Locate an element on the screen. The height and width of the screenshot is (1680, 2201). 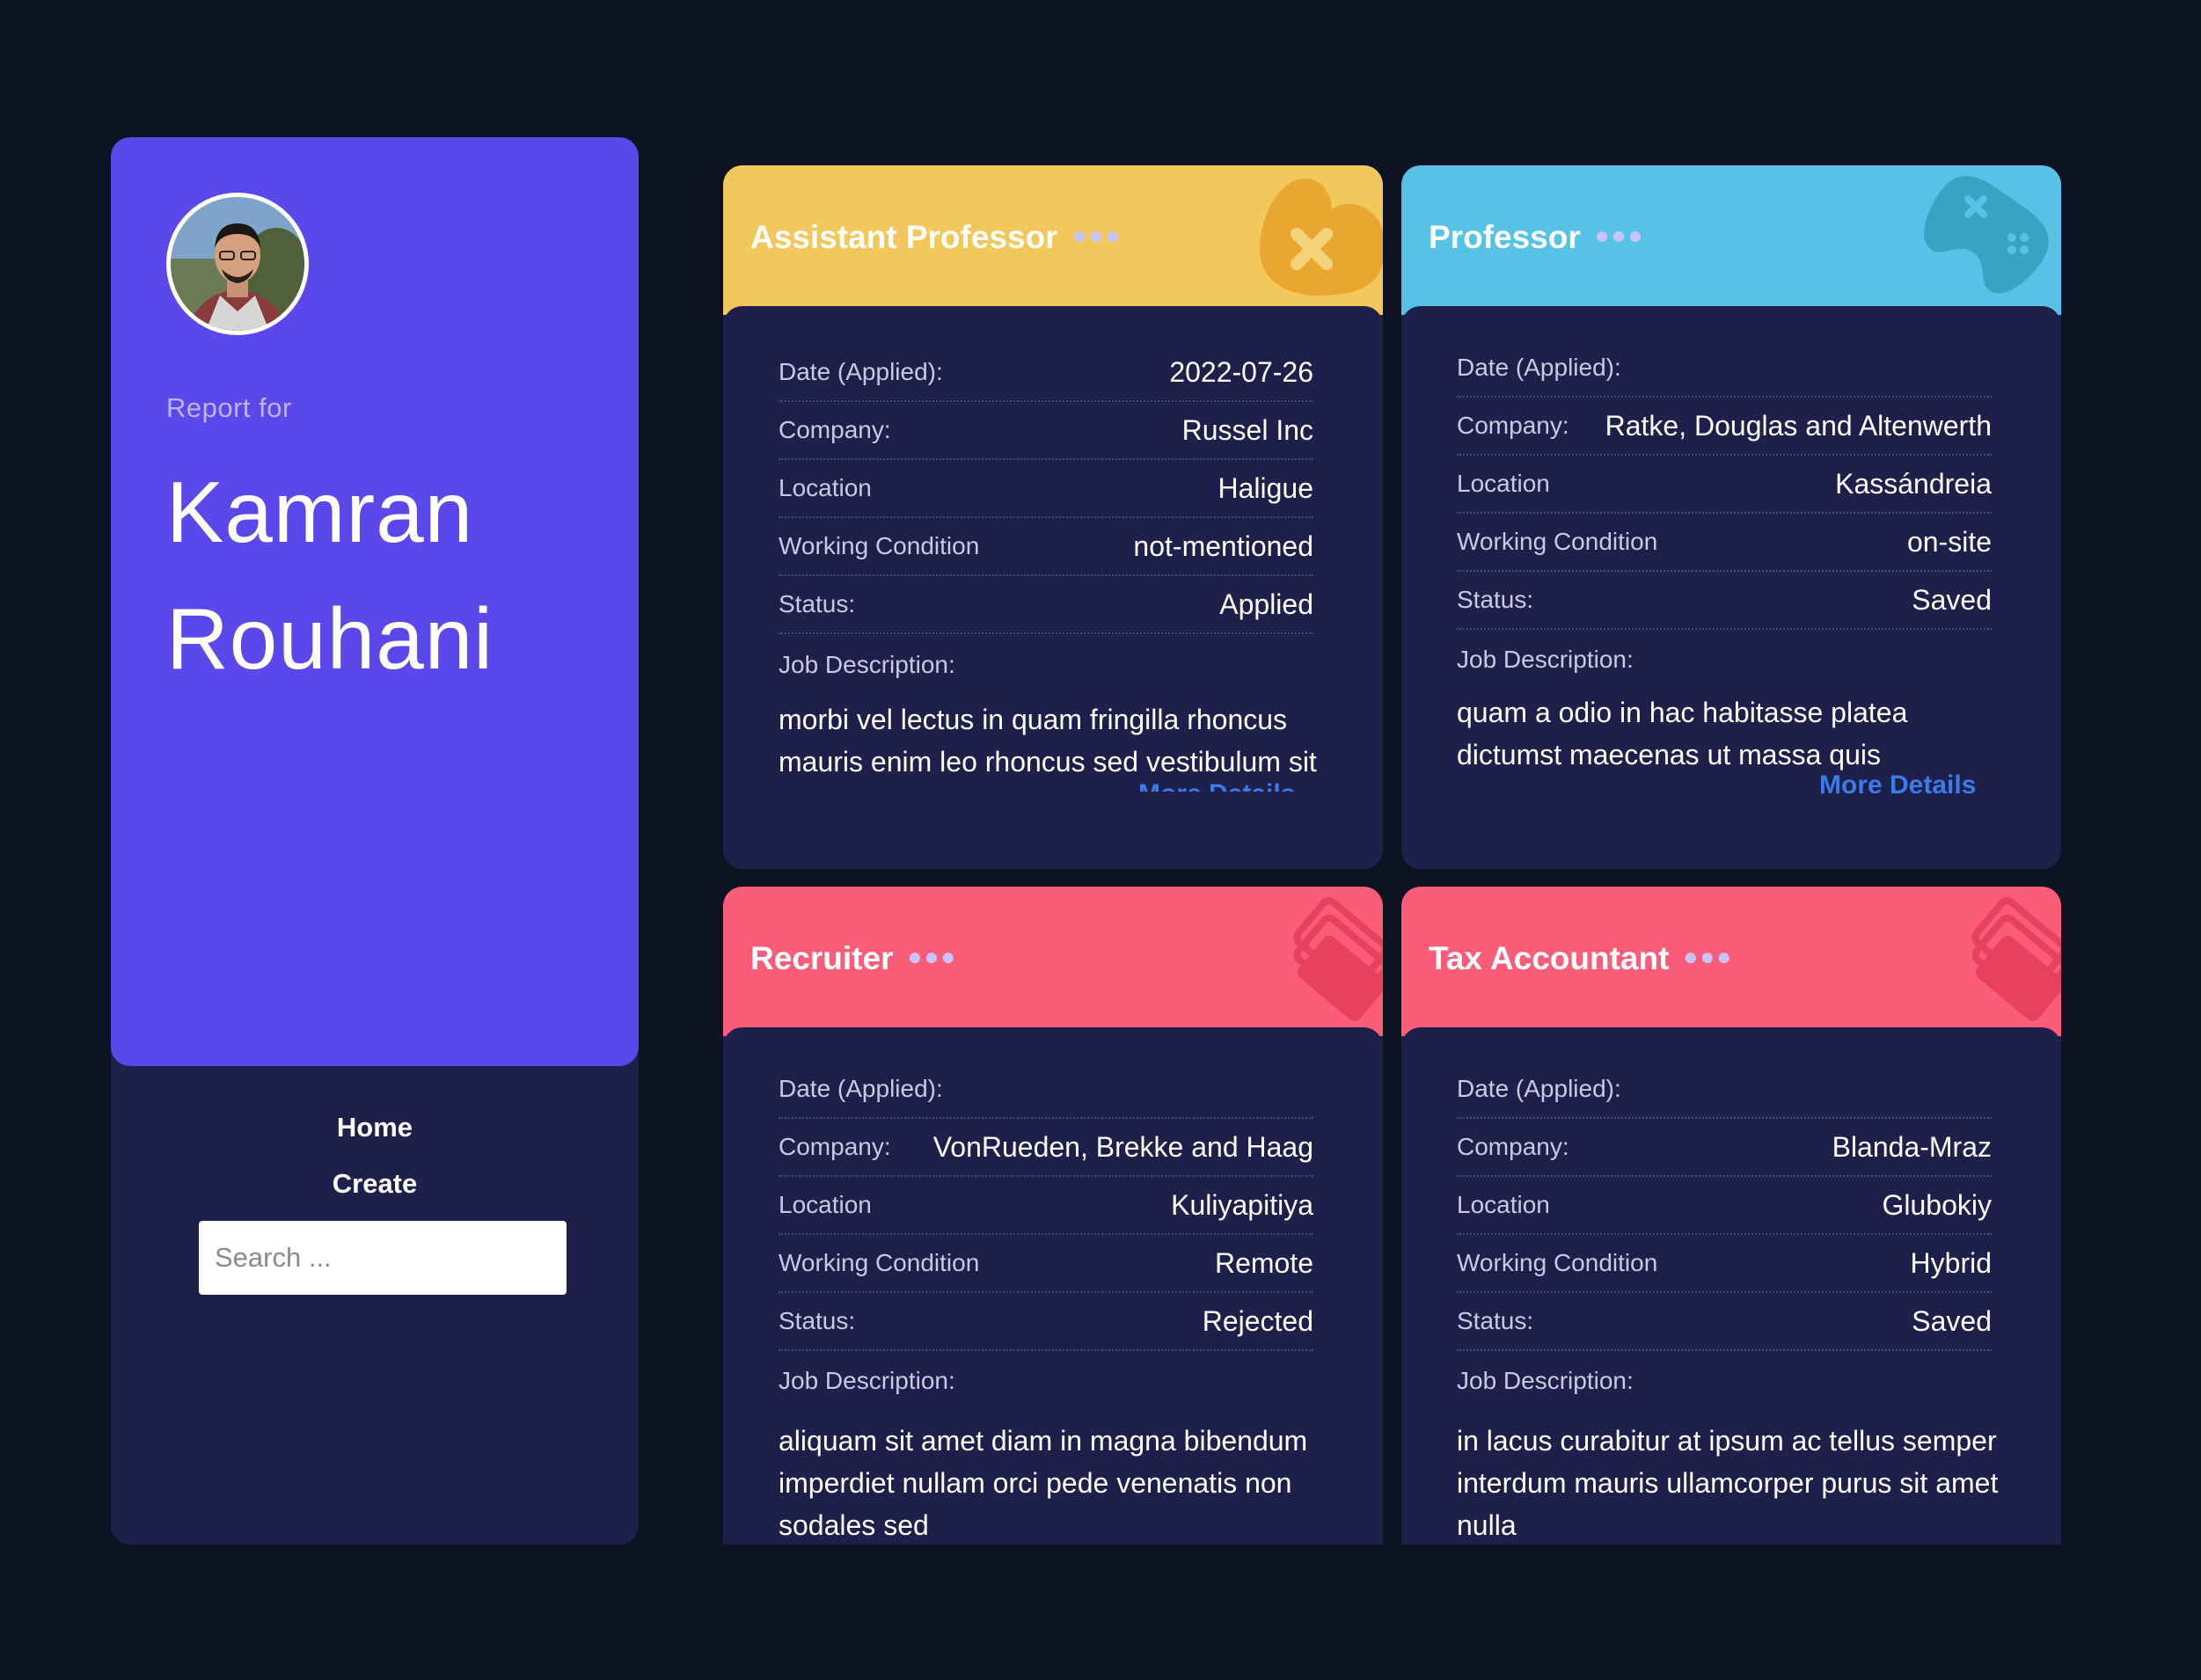
nav-create-link: Create is located at coordinates (375, 1184).